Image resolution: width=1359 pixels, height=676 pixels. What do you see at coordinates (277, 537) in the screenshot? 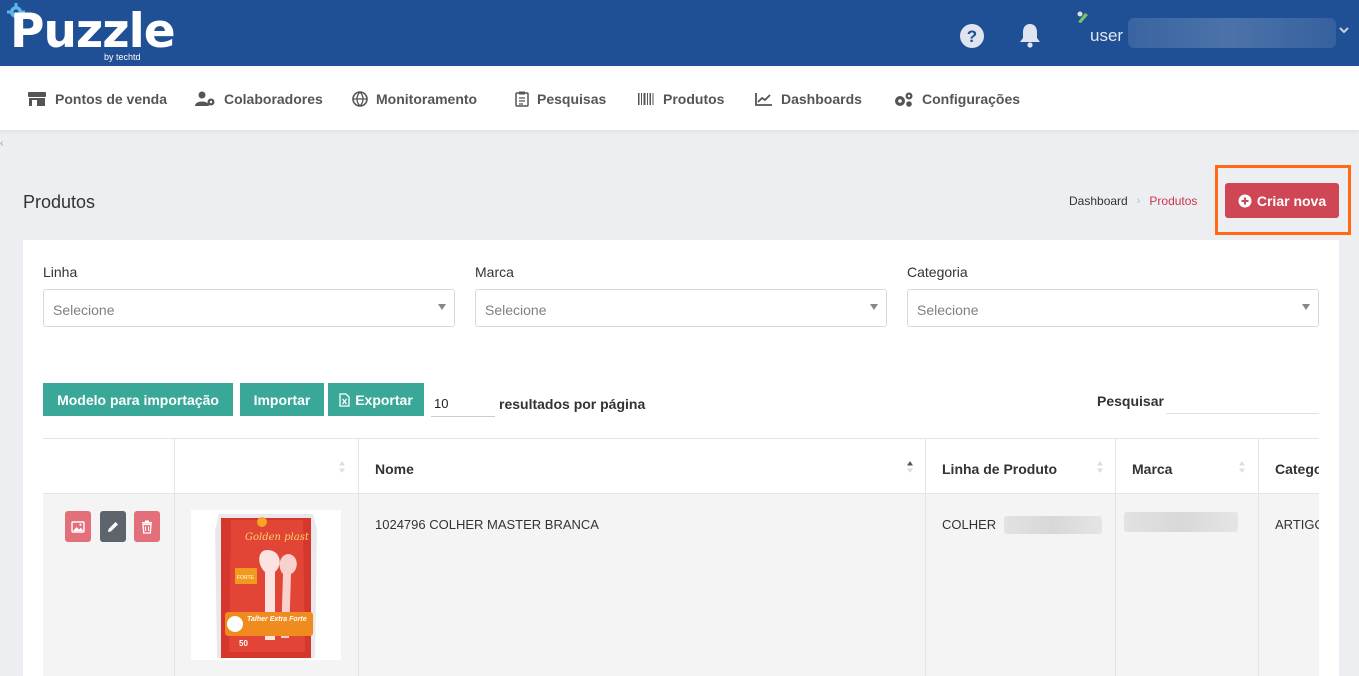
I see `package-brand-text: Golden plast` at bounding box center [277, 537].